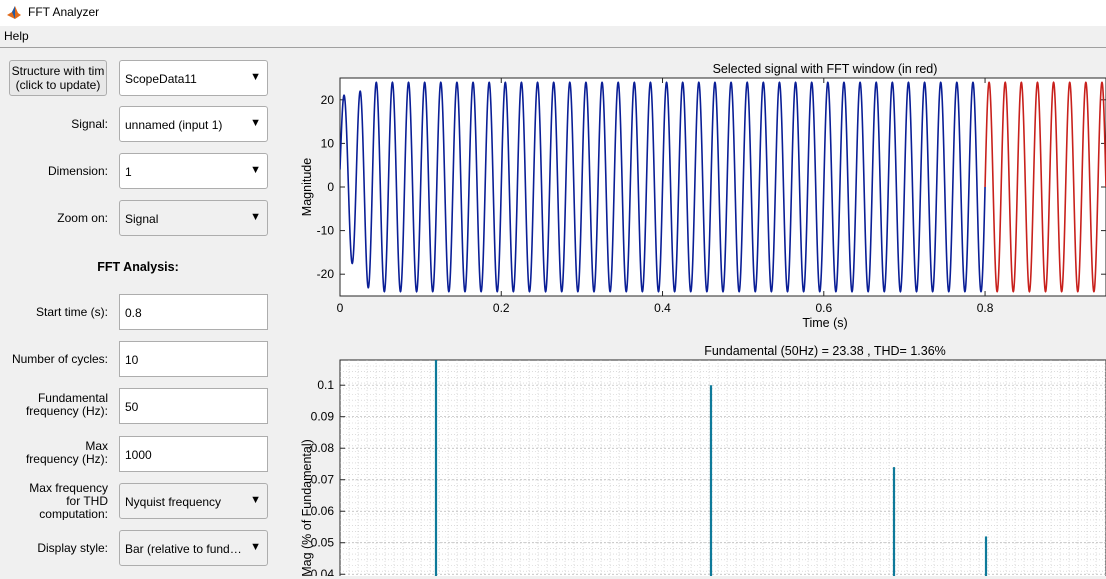  I want to click on cycles-label: Number of cycles:, so click(59, 359).